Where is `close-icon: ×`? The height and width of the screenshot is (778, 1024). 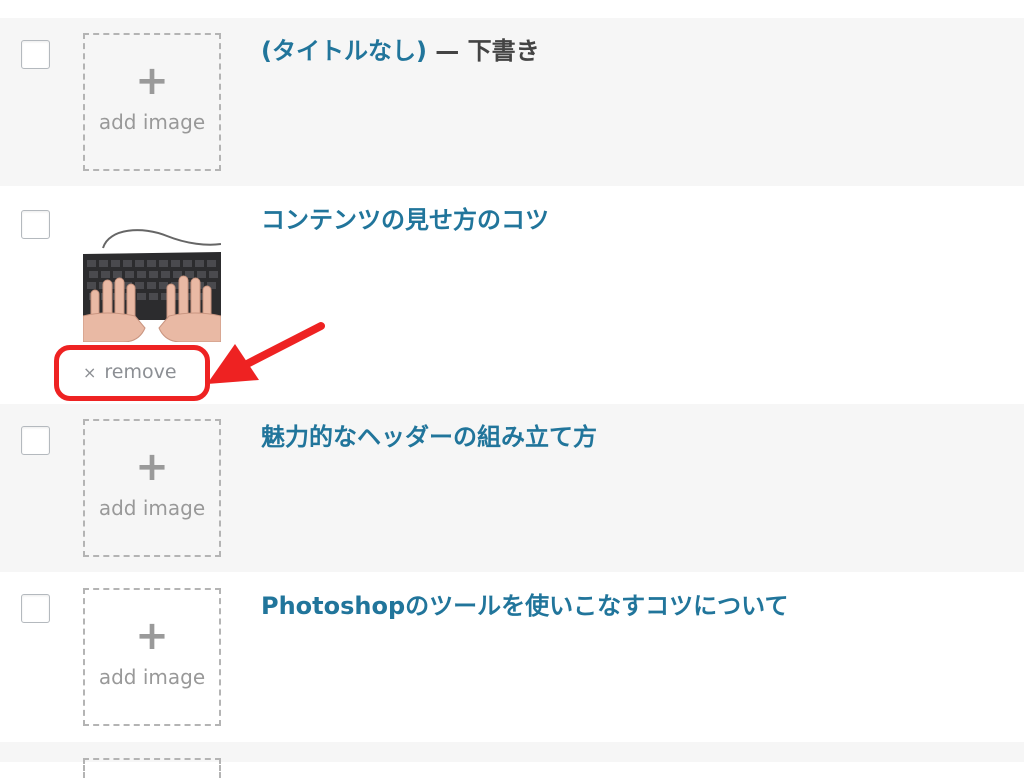 close-icon: × is located at coordinates (90, 372).